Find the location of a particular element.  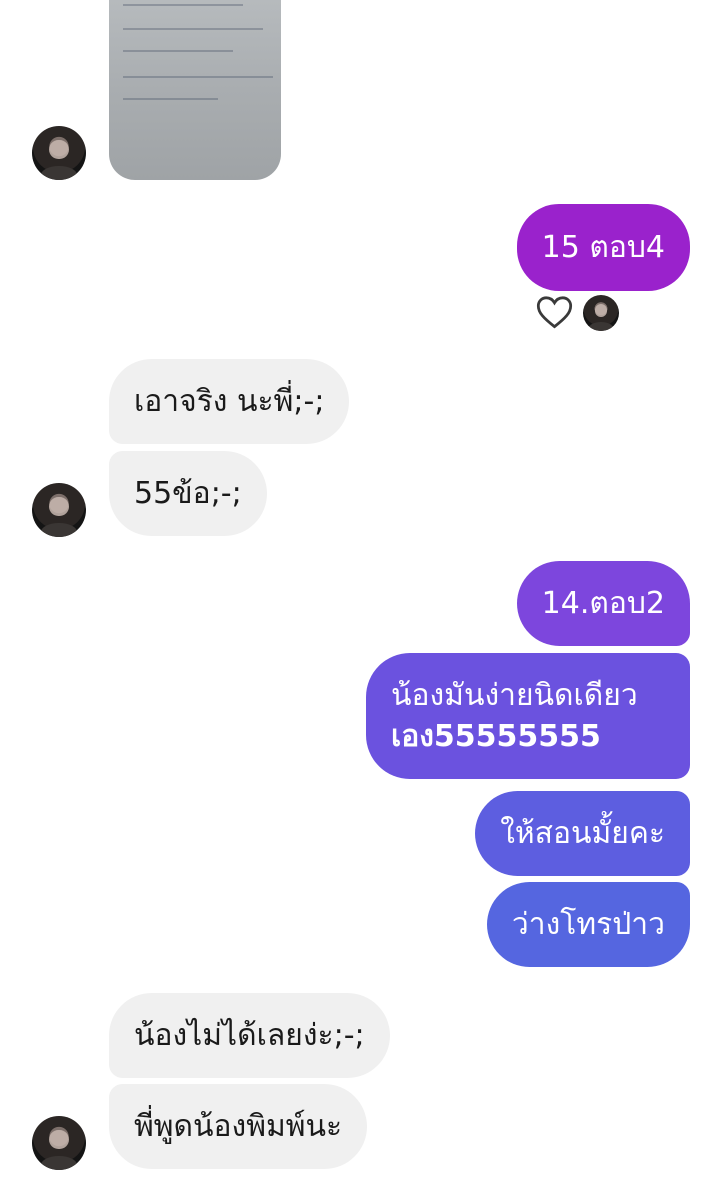

message-bubble-received: พี่พูดน้องพิมพ์นะ is located at coordinates (238, 1126).